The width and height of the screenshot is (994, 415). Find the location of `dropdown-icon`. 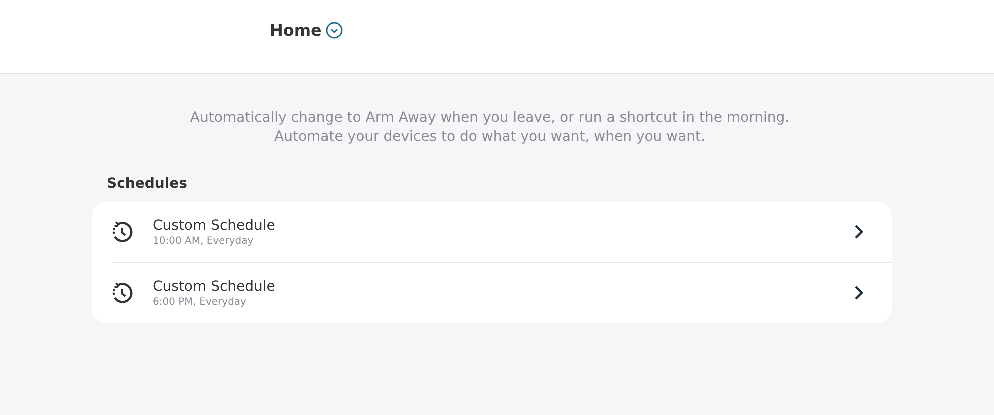

dropdown-icon is located at coordinates (334, 30).